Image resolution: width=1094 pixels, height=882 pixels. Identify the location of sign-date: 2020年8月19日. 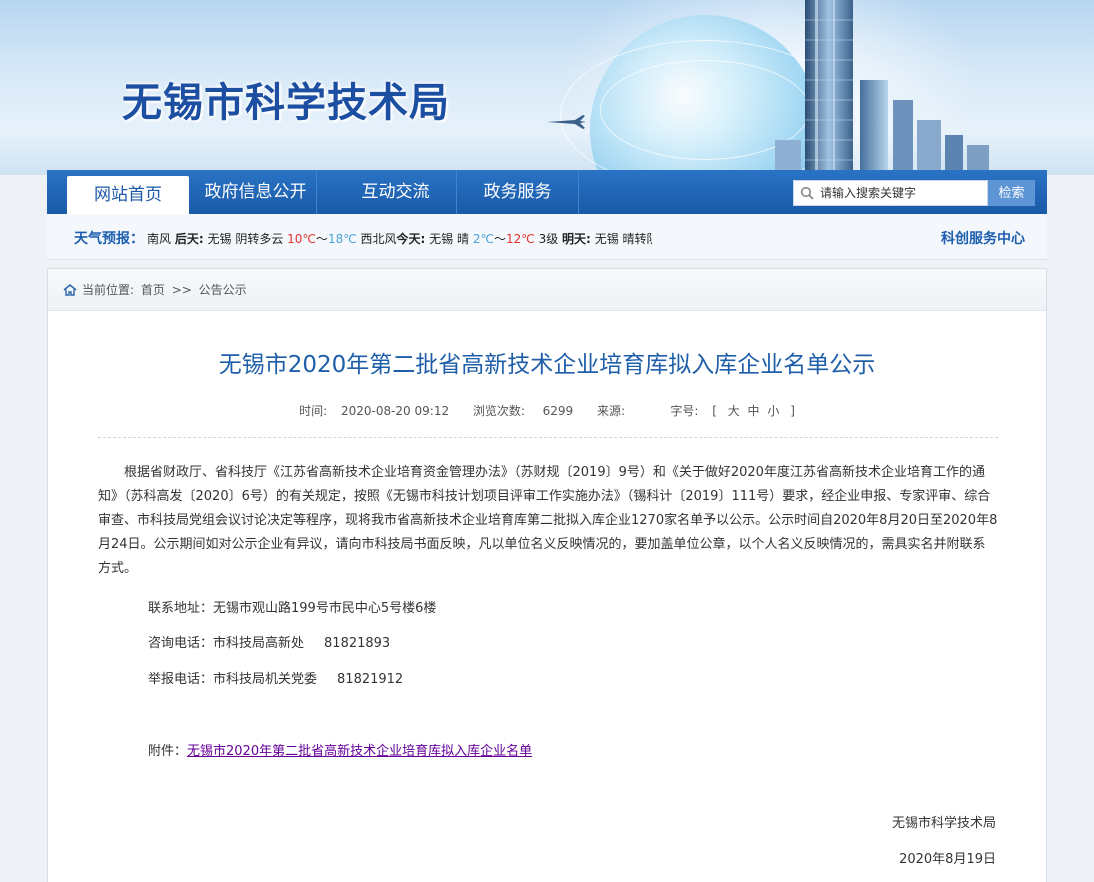
(947, 859).